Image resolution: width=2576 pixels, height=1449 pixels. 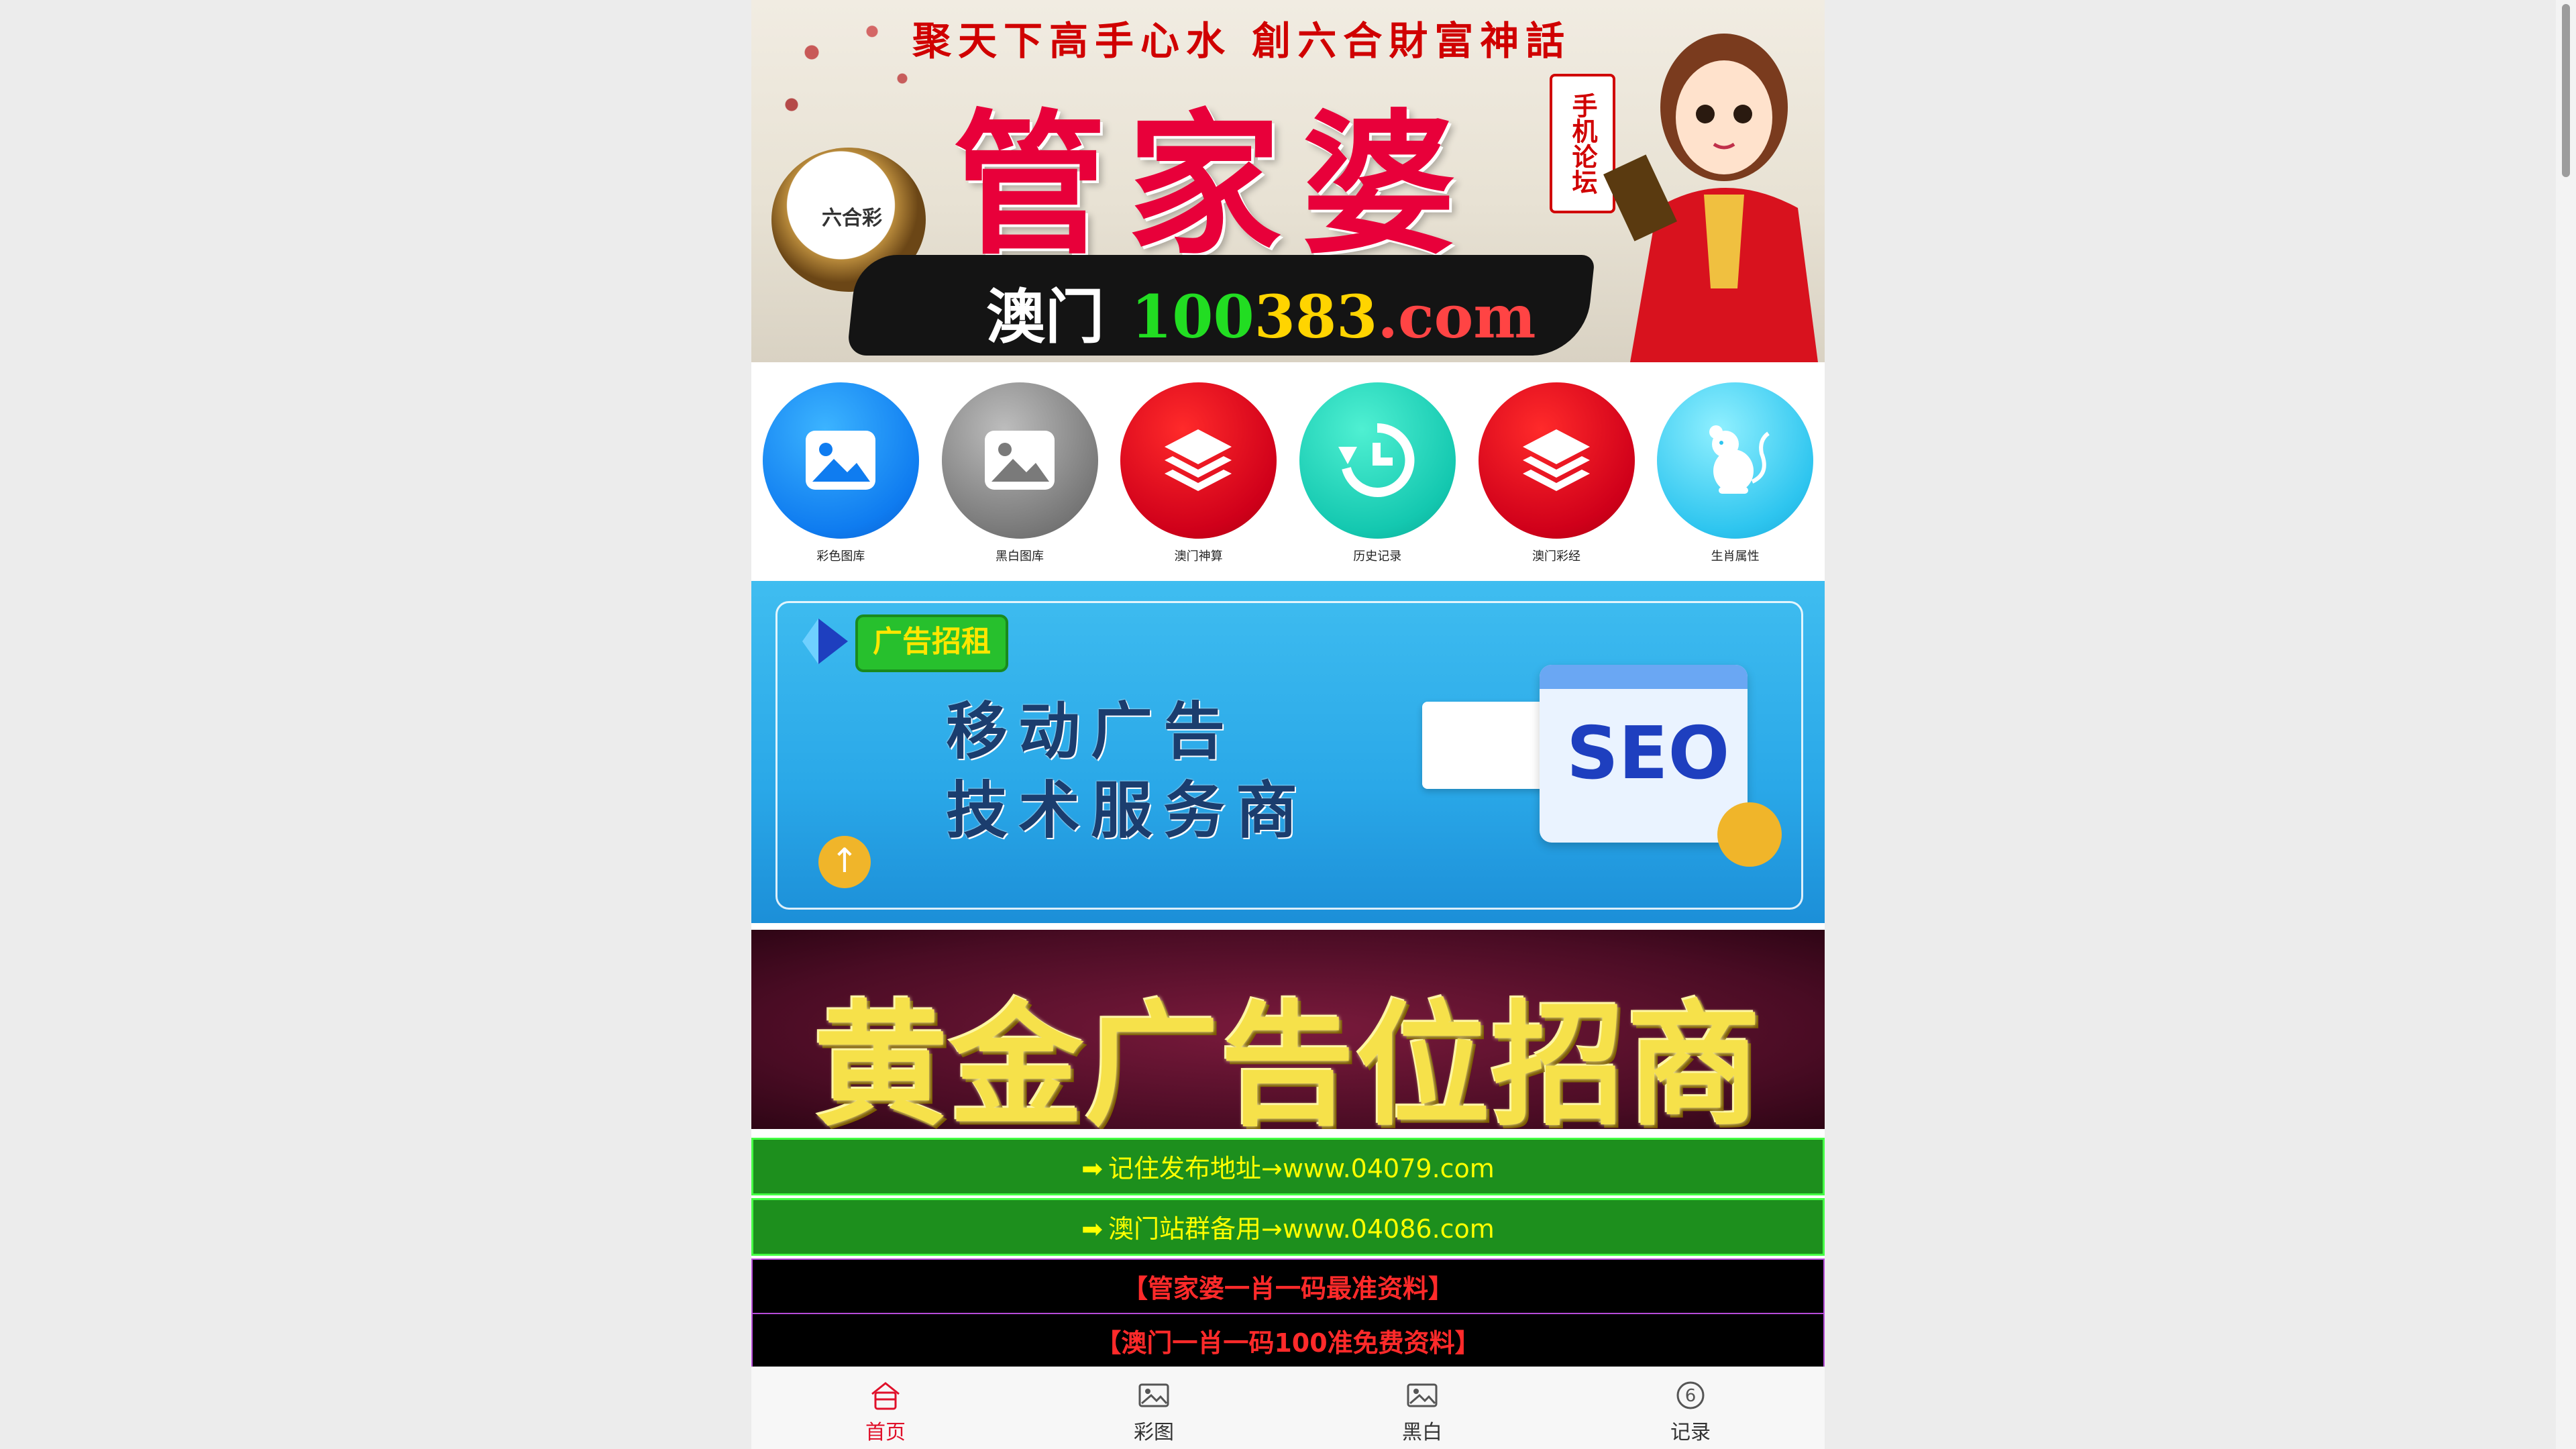 I want to click on menu-item-label: 生肖属性, so click(x=1735, y=556).